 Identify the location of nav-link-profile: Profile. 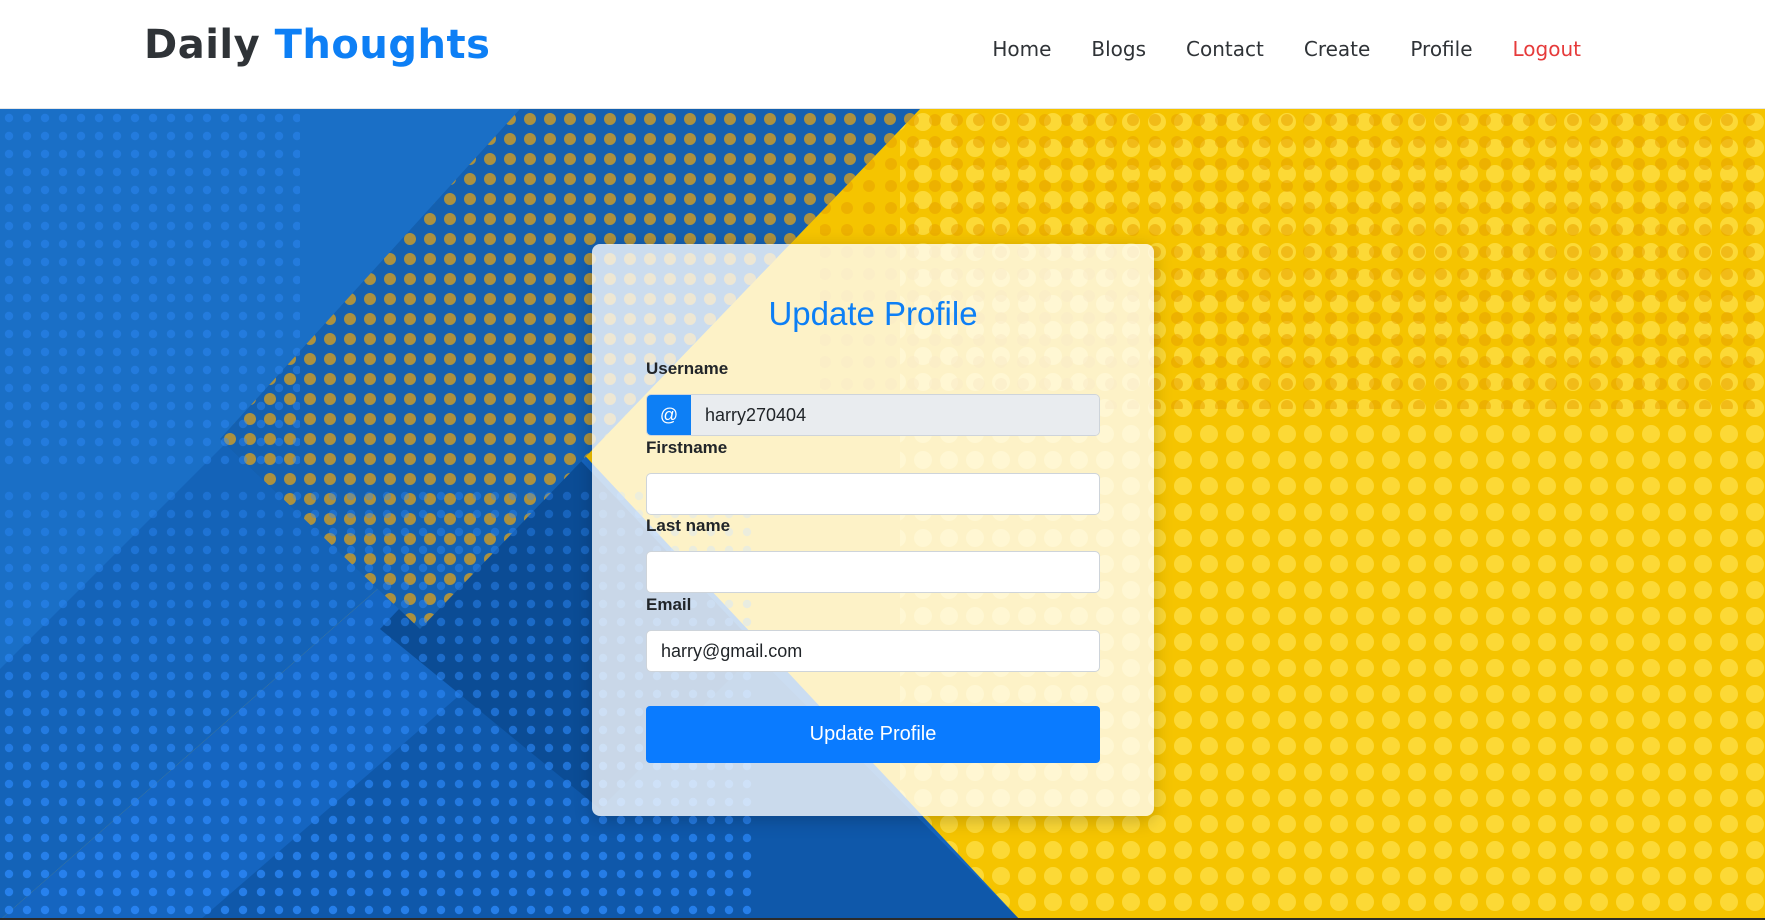
(1441, 49).